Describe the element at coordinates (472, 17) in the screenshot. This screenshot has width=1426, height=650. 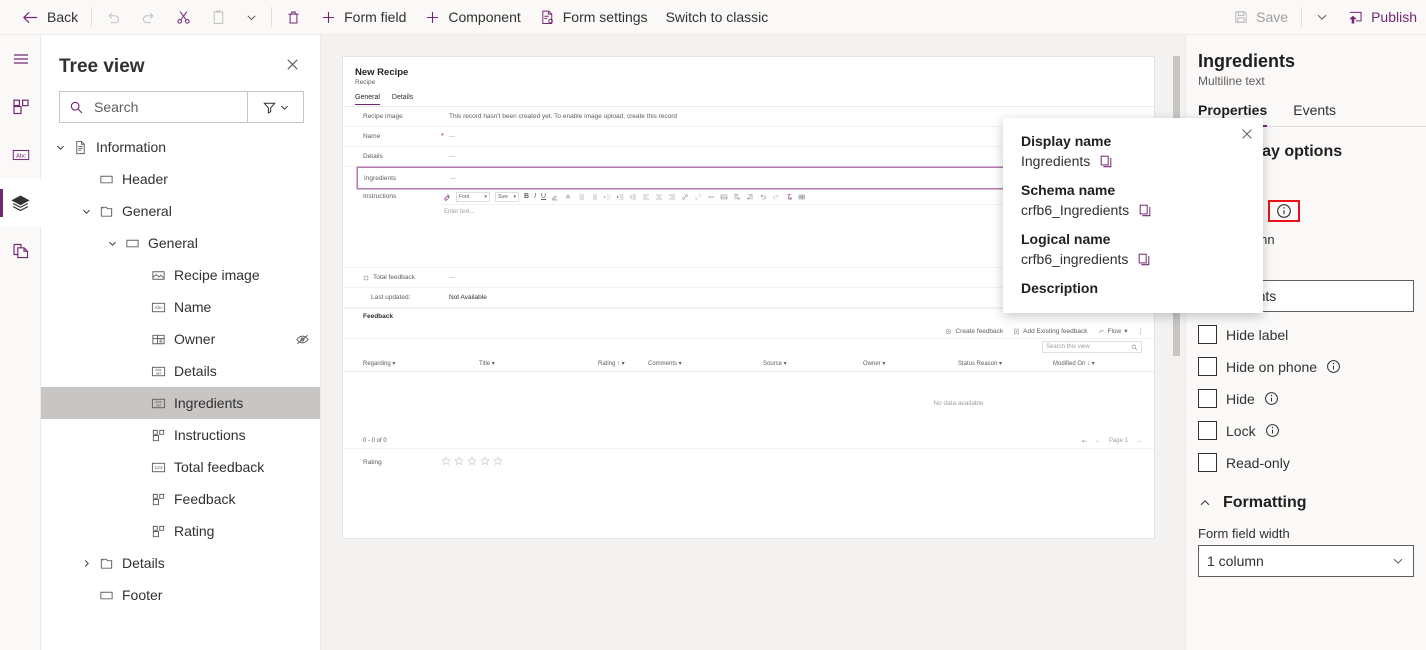
I see `add-component-button: Component` at that location.